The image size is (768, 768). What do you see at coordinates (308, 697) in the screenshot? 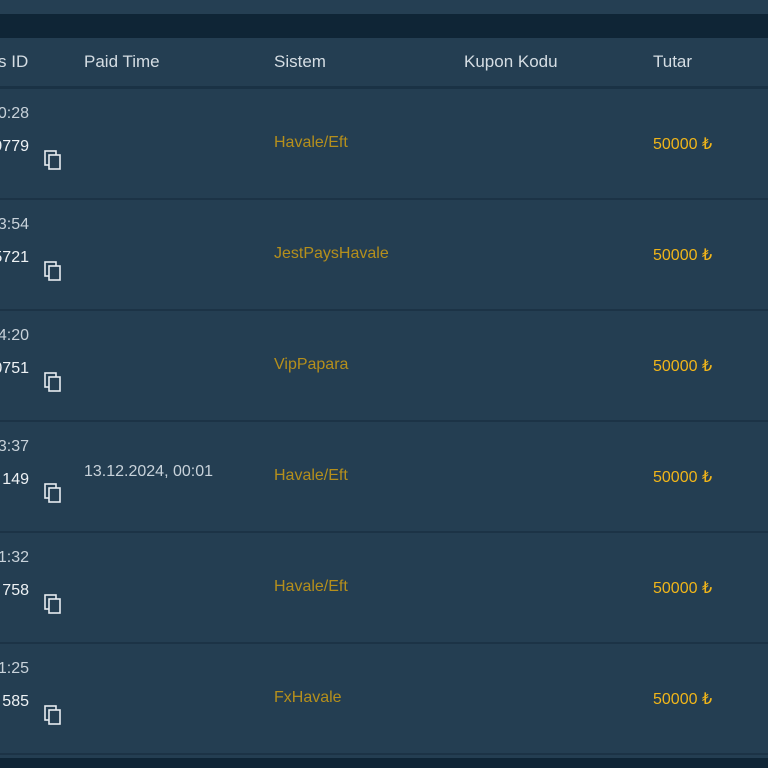
I see `row-sistem: FxHavale` at bounding box center [308, 697].